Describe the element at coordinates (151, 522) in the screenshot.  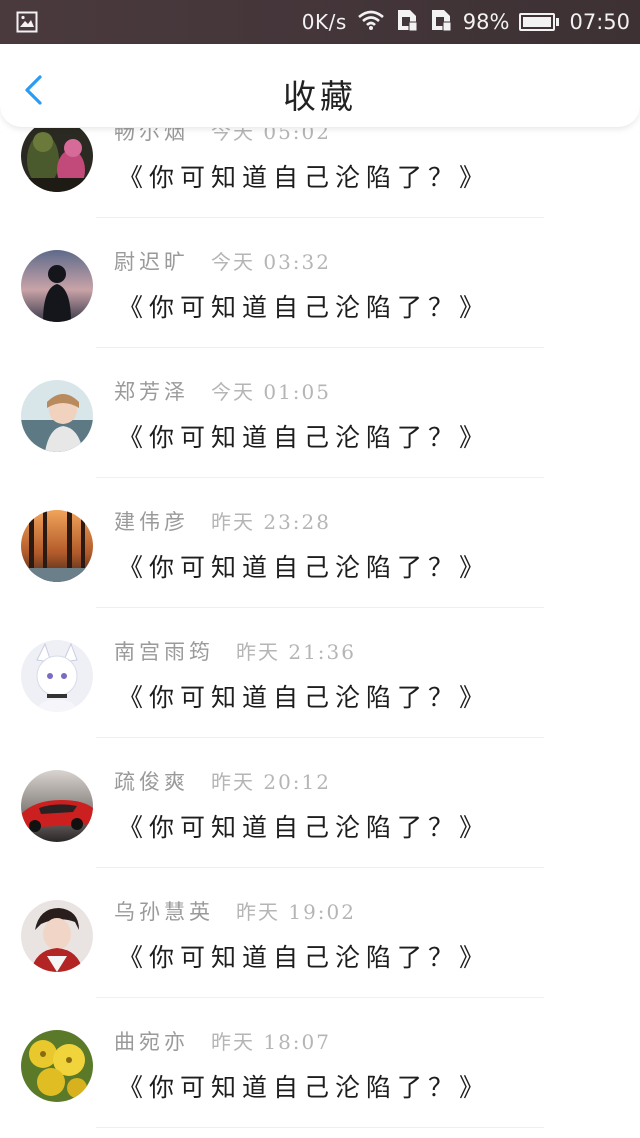
I see `username: 建伟彦` at that location.